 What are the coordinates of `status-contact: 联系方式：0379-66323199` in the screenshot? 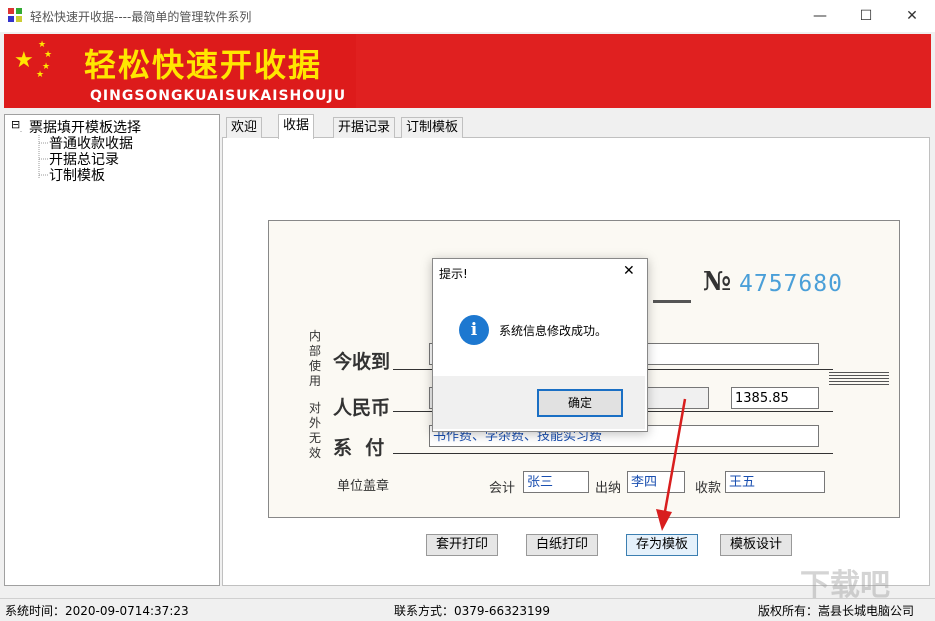 It's located at (472, 611).